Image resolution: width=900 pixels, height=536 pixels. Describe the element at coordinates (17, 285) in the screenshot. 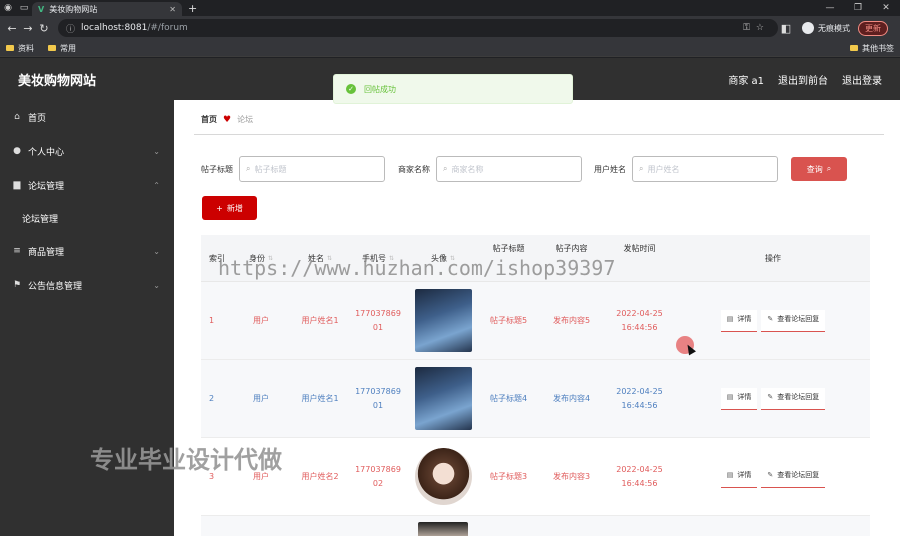

I see `flag-icon: ⚑` at that location.